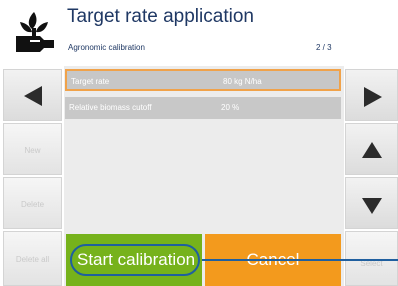 The height and width of the screenshot is (286, 398). What do you see at coordinates (110, 107) in the screenshot?
I see `parameter-label: Relative biomass cutoff` at bounding box center [110, 107].